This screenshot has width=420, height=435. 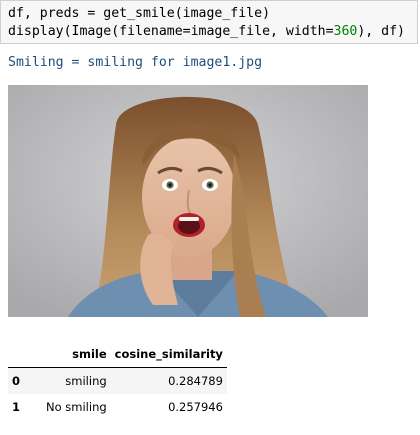 What do you see at coordinates (16, 381) in the screenshot?
I see `row-index: 0` at bounding box center [16, 381].